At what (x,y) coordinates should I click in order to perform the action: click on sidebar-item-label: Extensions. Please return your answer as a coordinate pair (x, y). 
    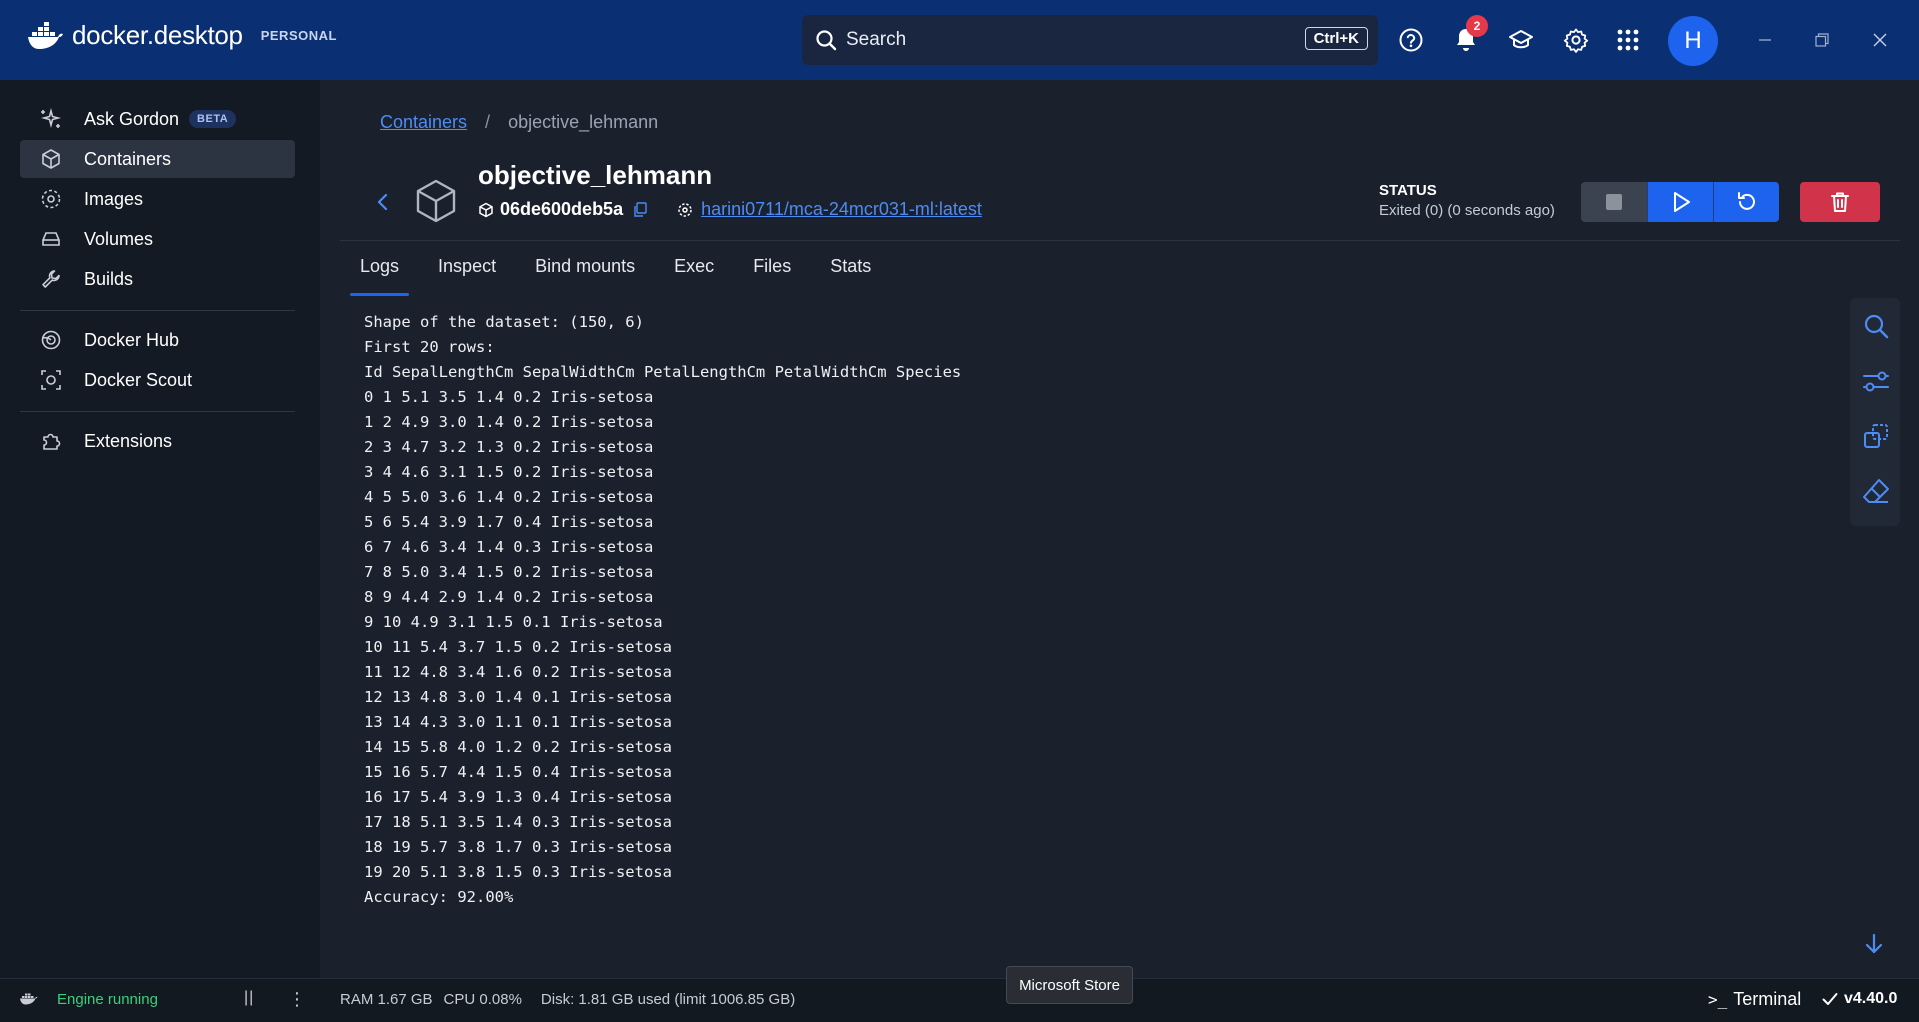
    Looking at the image, I should click on (128, 440).